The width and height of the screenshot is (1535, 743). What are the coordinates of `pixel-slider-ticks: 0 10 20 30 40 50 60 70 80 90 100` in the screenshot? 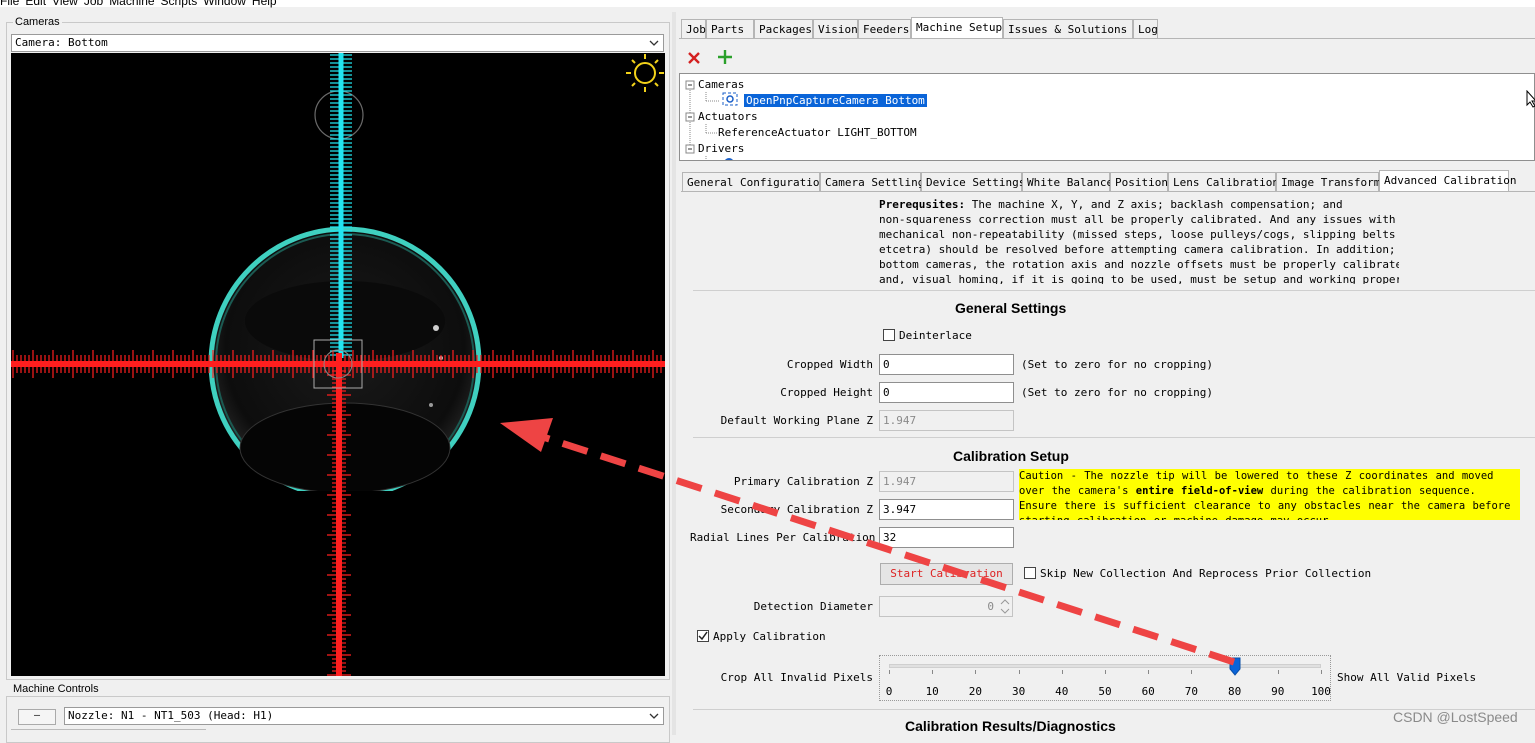 It's located at (1108, 685).